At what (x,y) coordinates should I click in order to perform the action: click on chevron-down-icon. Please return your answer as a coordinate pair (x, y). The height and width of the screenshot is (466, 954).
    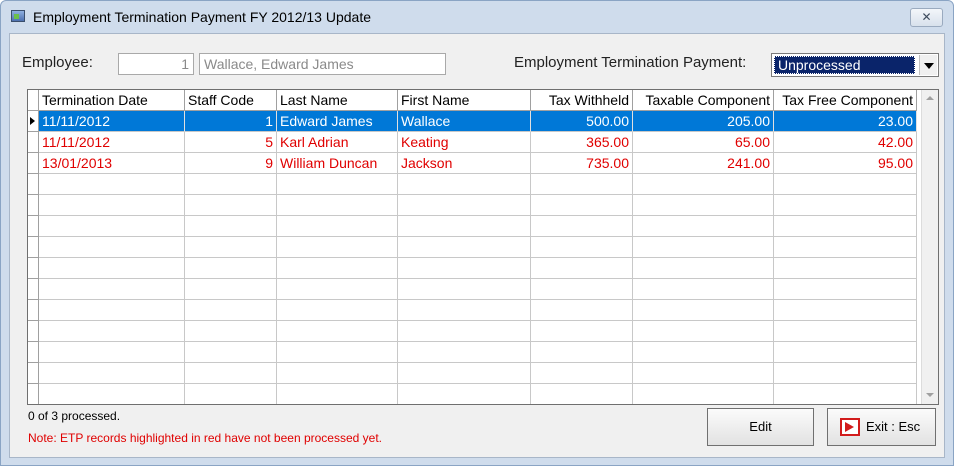
    Looking at the image, I should click on (928, 65).